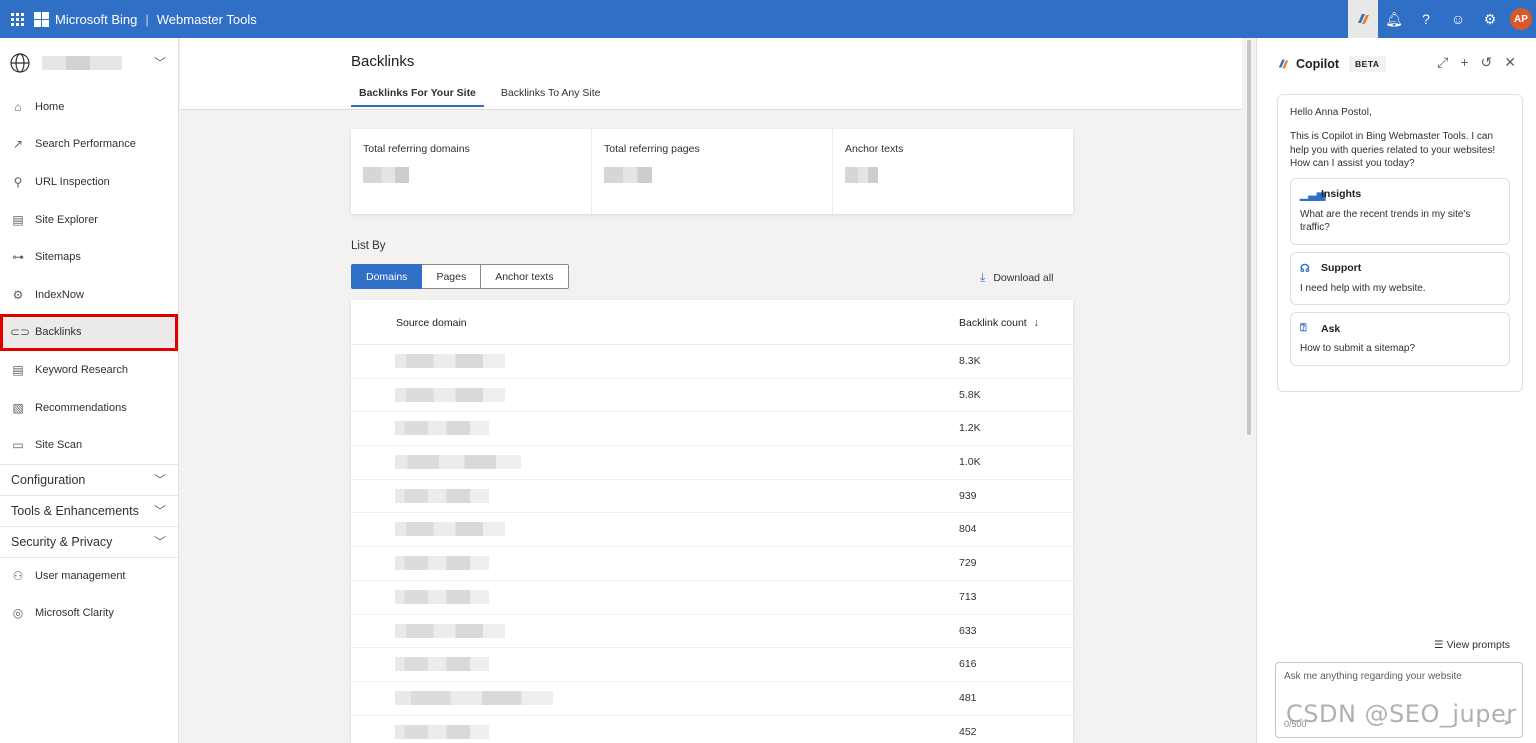  Describe the element at coordinates (89, 479) in the screenshot. I see `sidebar-group-configuration: Configuration ﹀` at that location.